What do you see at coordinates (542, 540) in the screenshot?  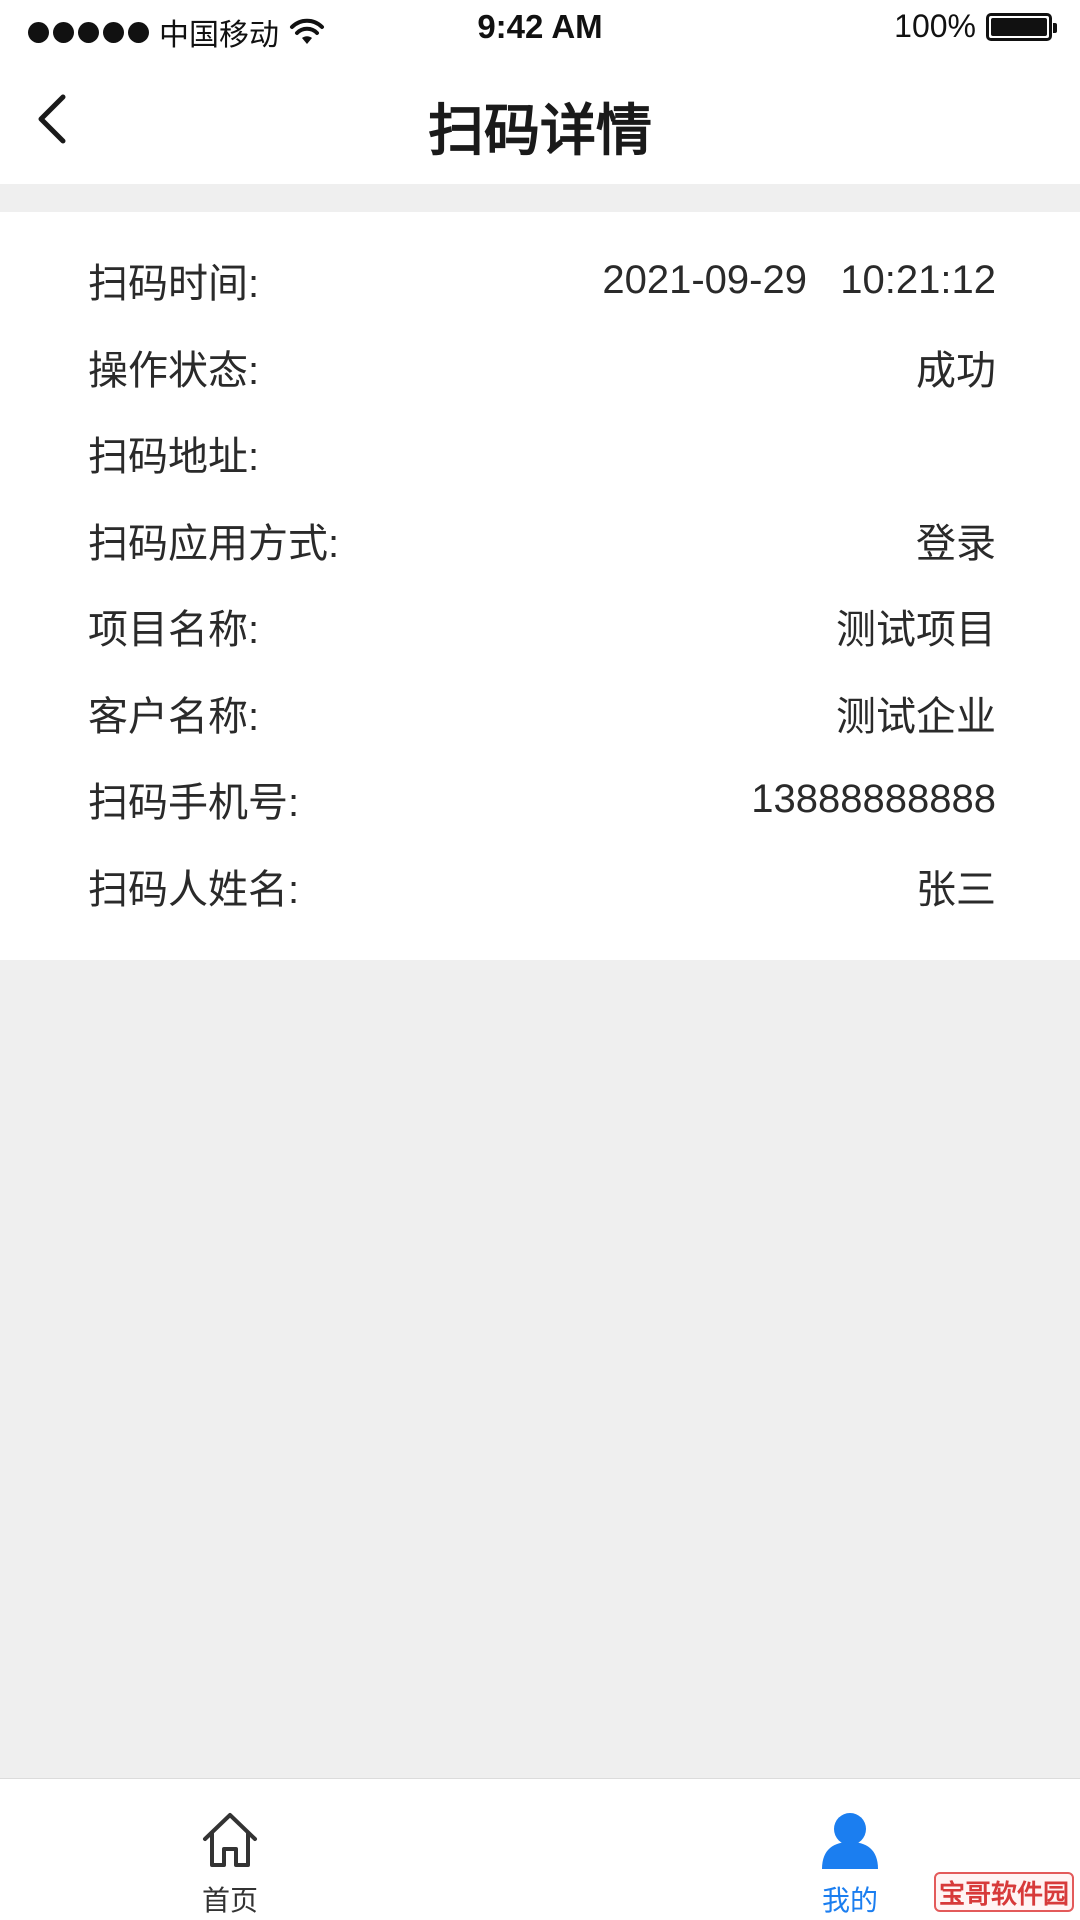 I see `detail-row-scan-method: 扫码应用方式: 登录` at bounding box center [542, 540].